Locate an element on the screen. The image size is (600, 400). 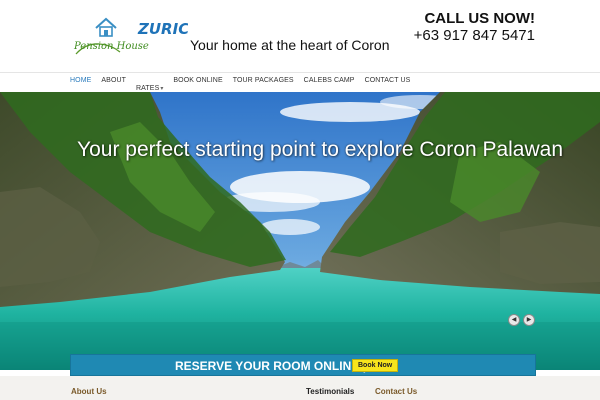
contact-us-heading: Contact Us is located at coordinates (396, 391).